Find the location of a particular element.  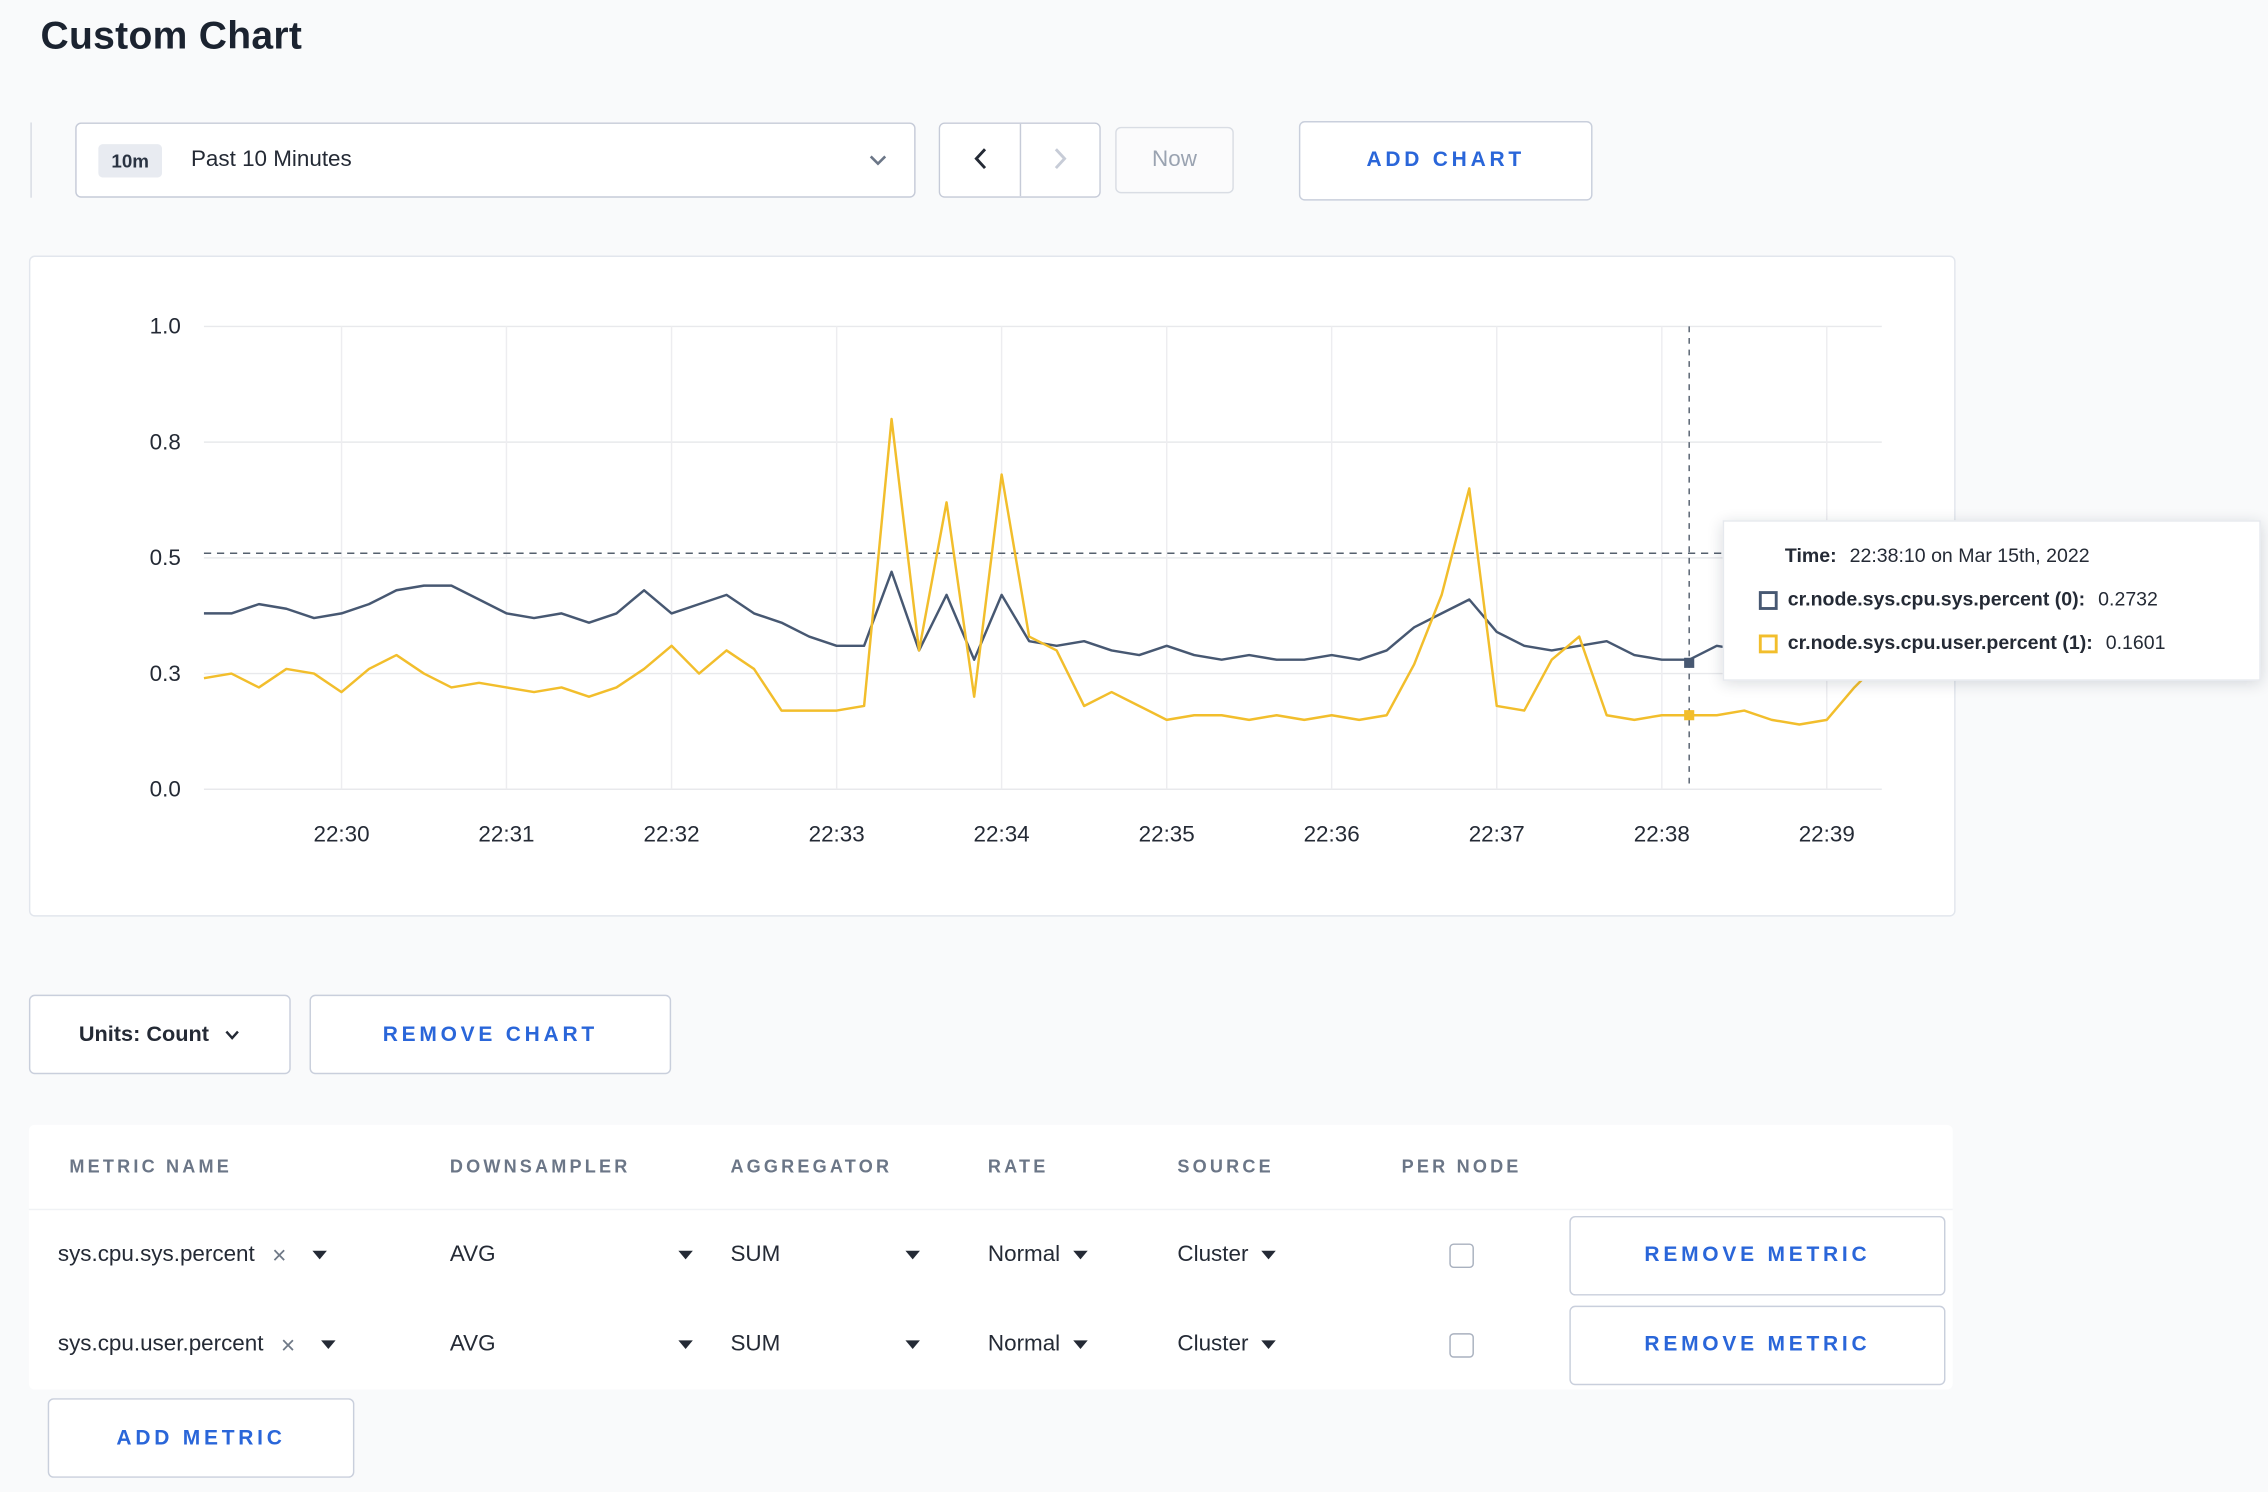

chevron-right-icon is located at coordinates (1060, 160).